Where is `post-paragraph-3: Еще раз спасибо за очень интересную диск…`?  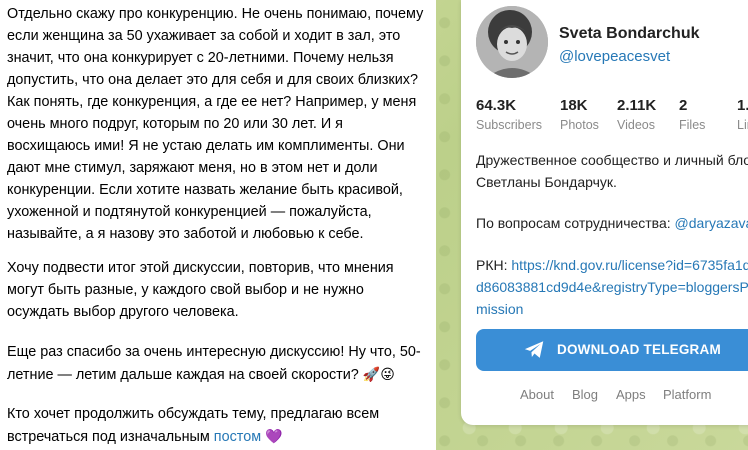
post-paragraph-3: Еще раз спасибо за очень интересную диск… is located at coordinates (213, 363).